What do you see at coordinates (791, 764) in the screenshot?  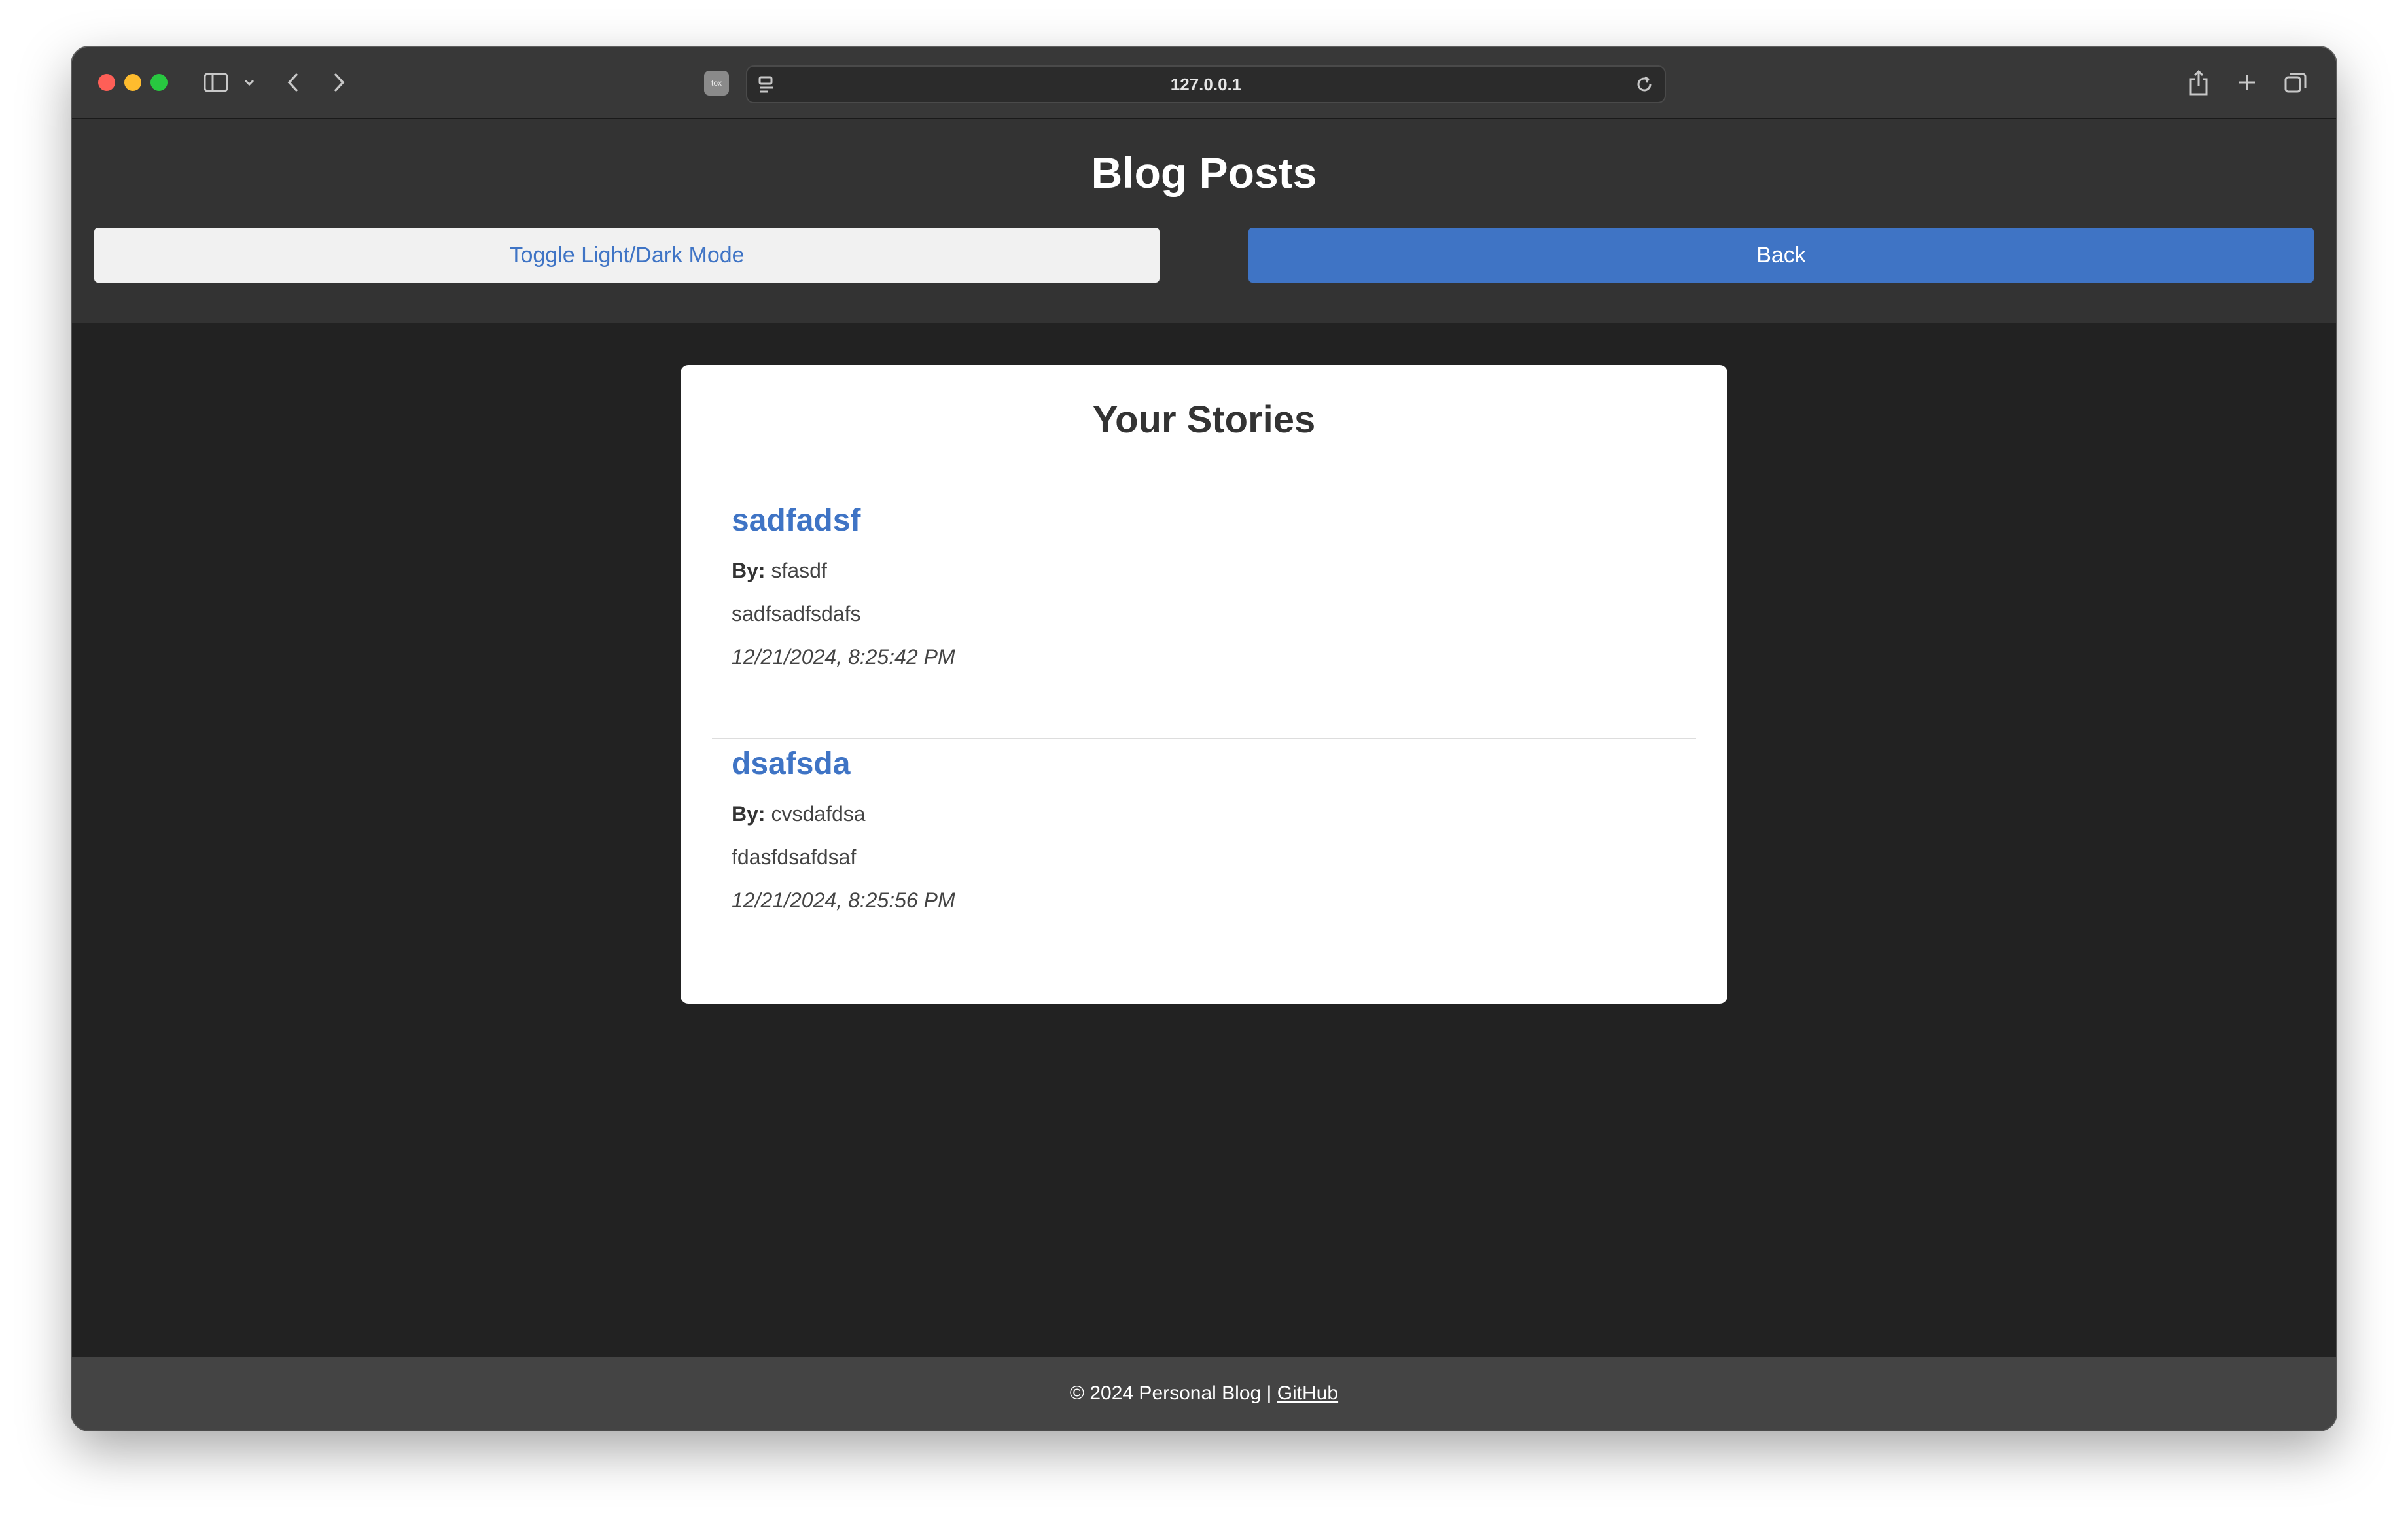 I see `story-title-link: dsafsda` at bounding box center [791, 764].